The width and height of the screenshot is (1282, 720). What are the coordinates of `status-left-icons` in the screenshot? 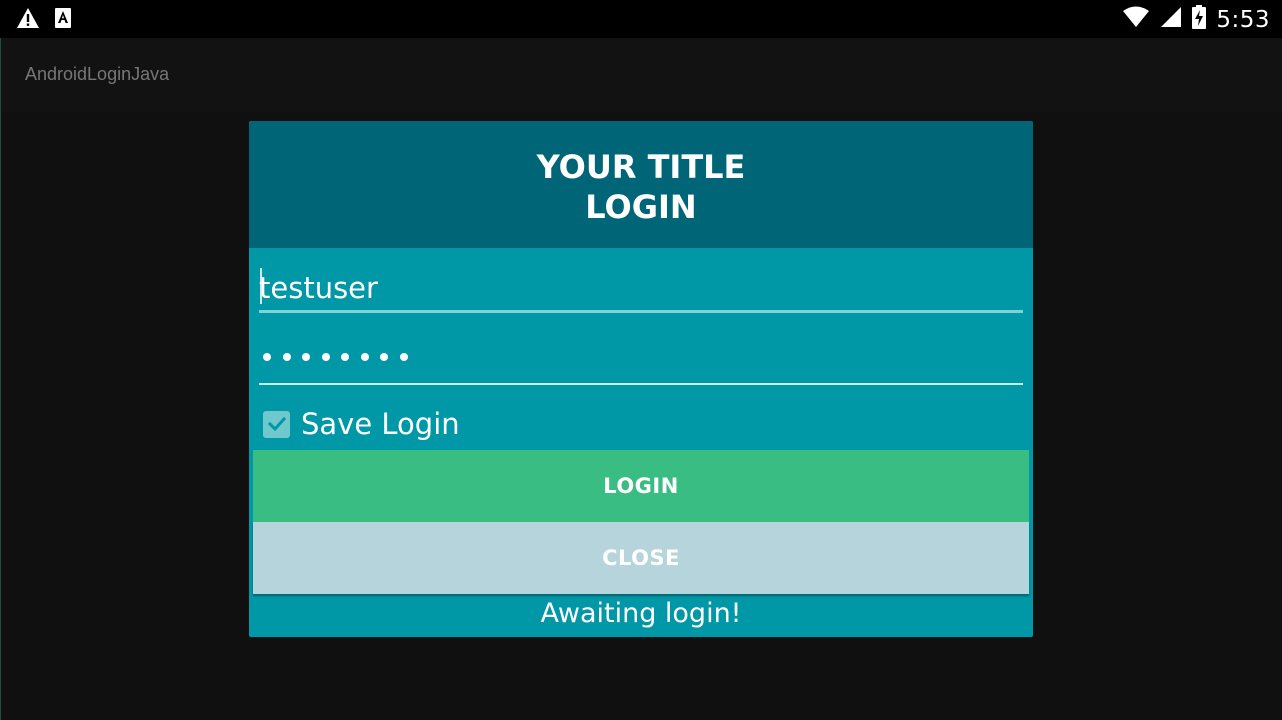 It's located at (44, 20).